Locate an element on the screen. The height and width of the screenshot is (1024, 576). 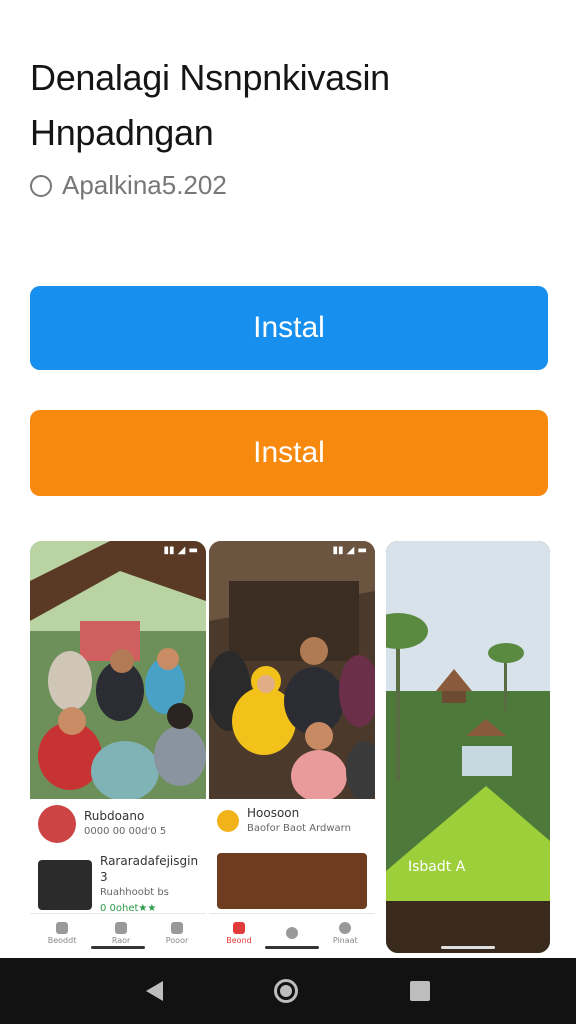
tab-home: Beond is located at coordinates (239, 933).